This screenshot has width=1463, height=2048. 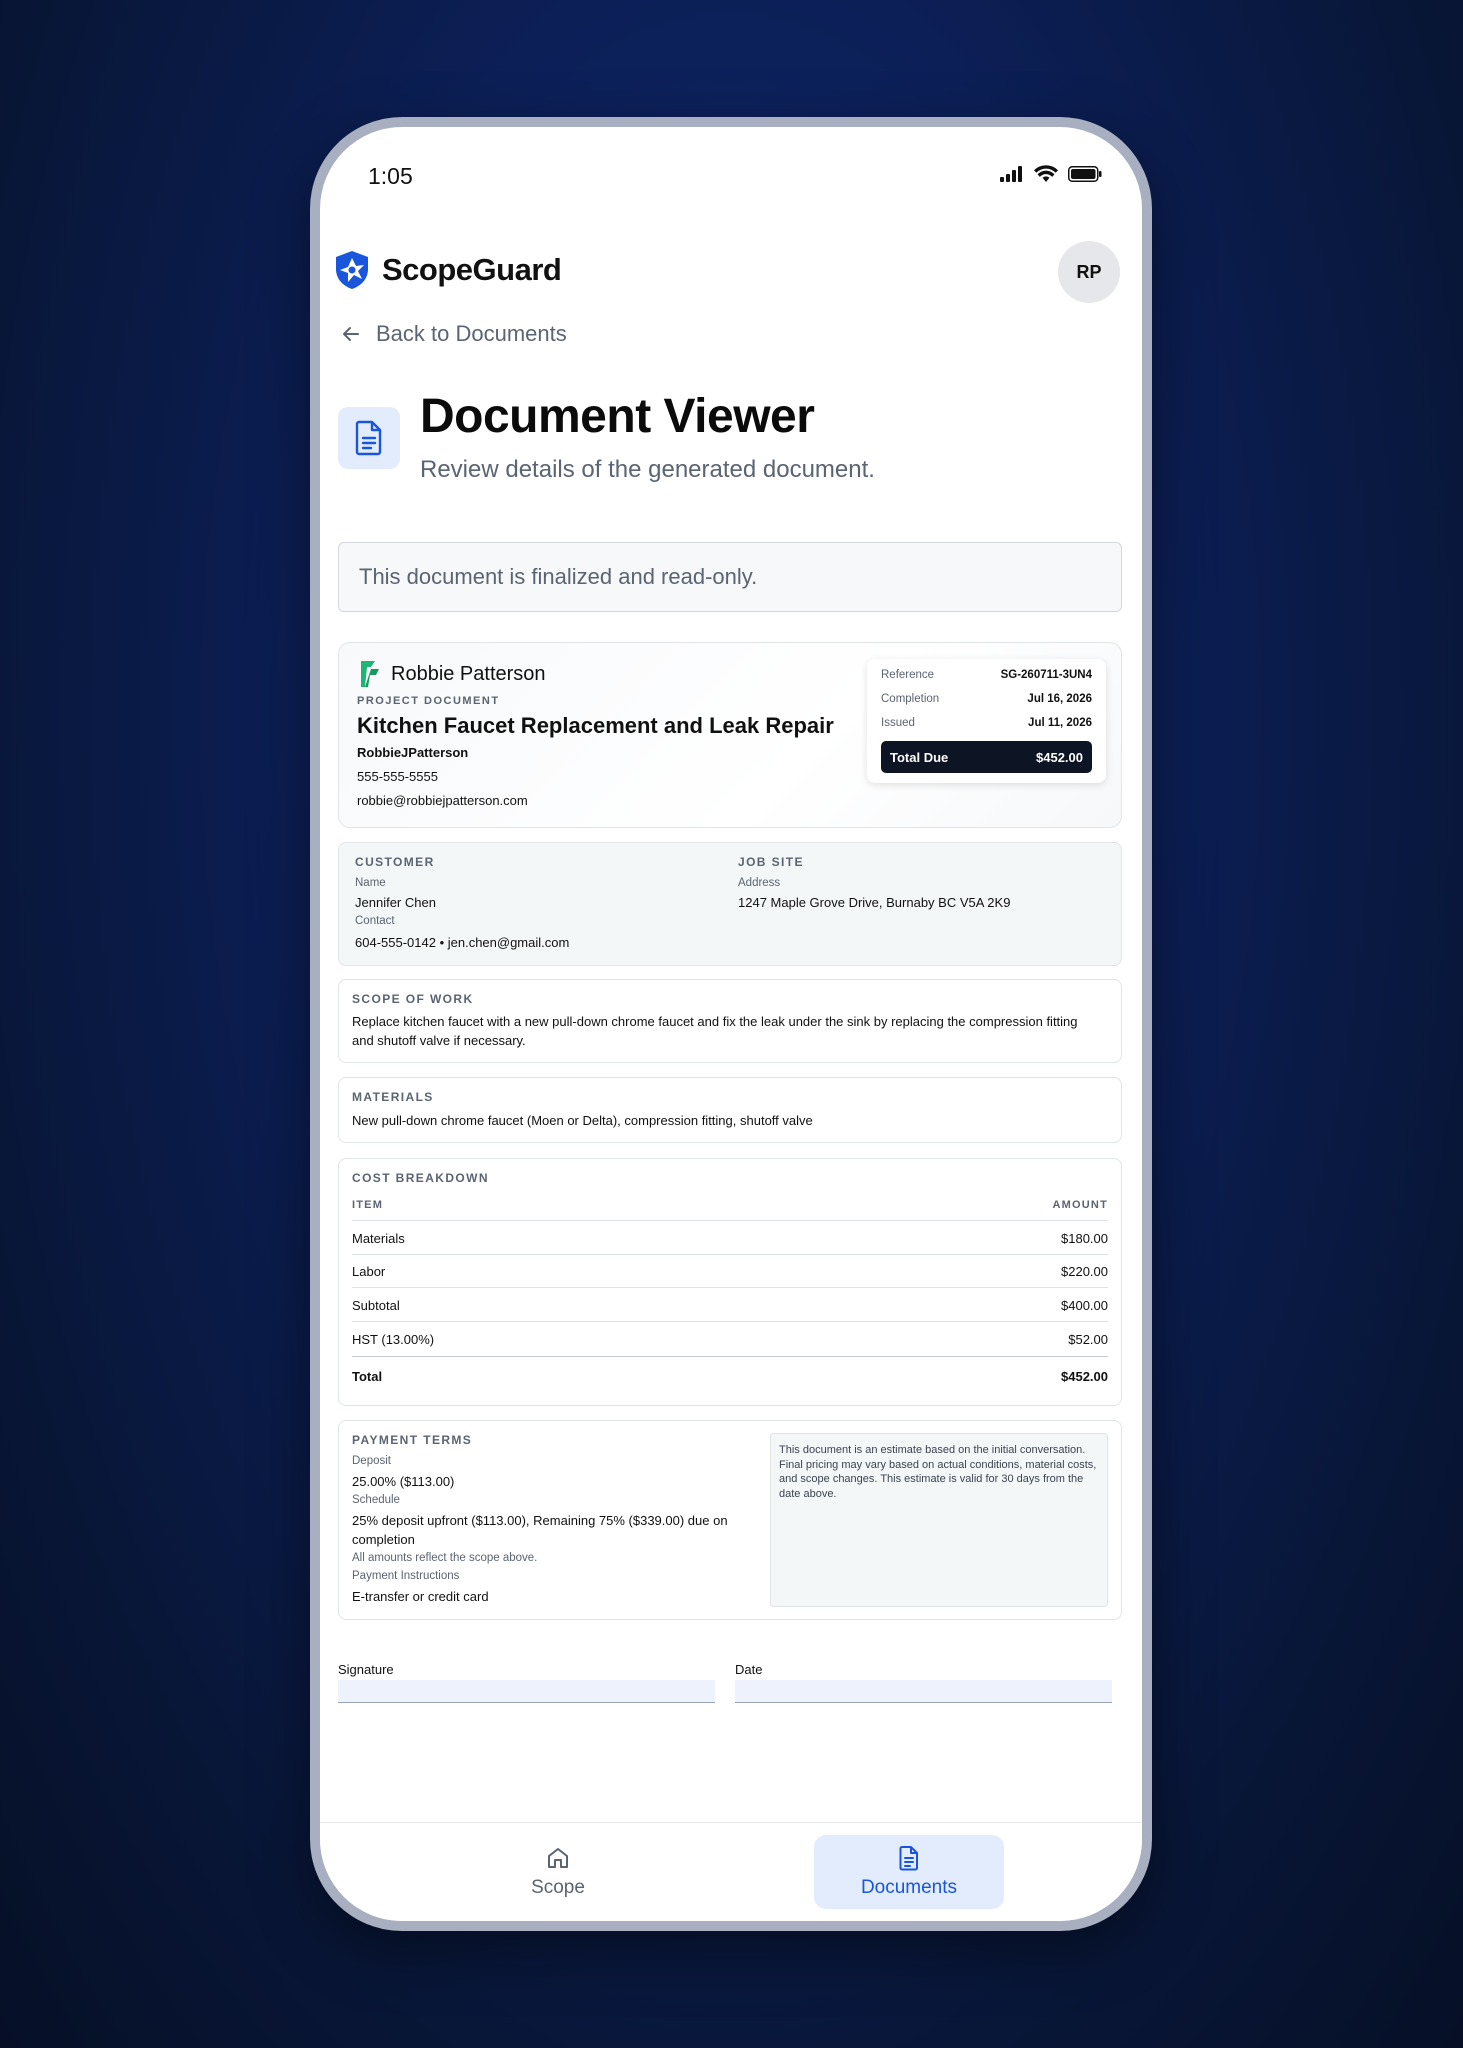 I want to click on schedule-label: Schedule, so click(x=376, y=1500).